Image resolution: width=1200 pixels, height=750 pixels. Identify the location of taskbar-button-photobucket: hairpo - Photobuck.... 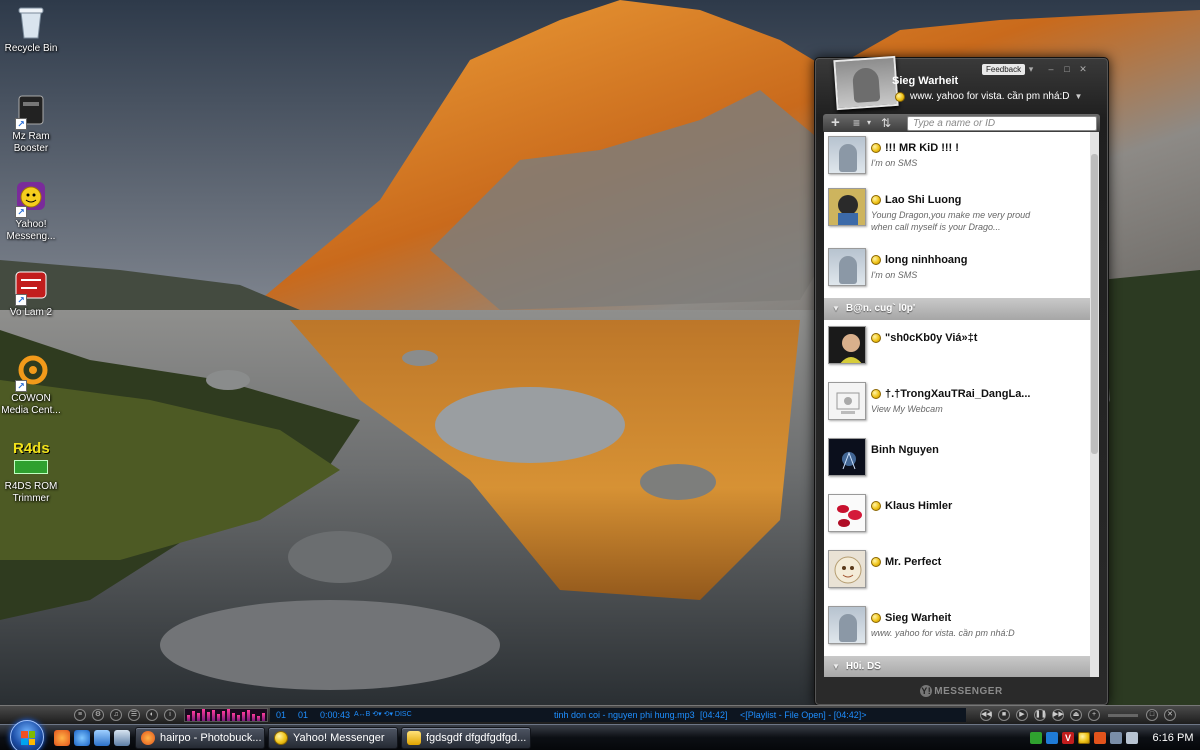
(200, 738).